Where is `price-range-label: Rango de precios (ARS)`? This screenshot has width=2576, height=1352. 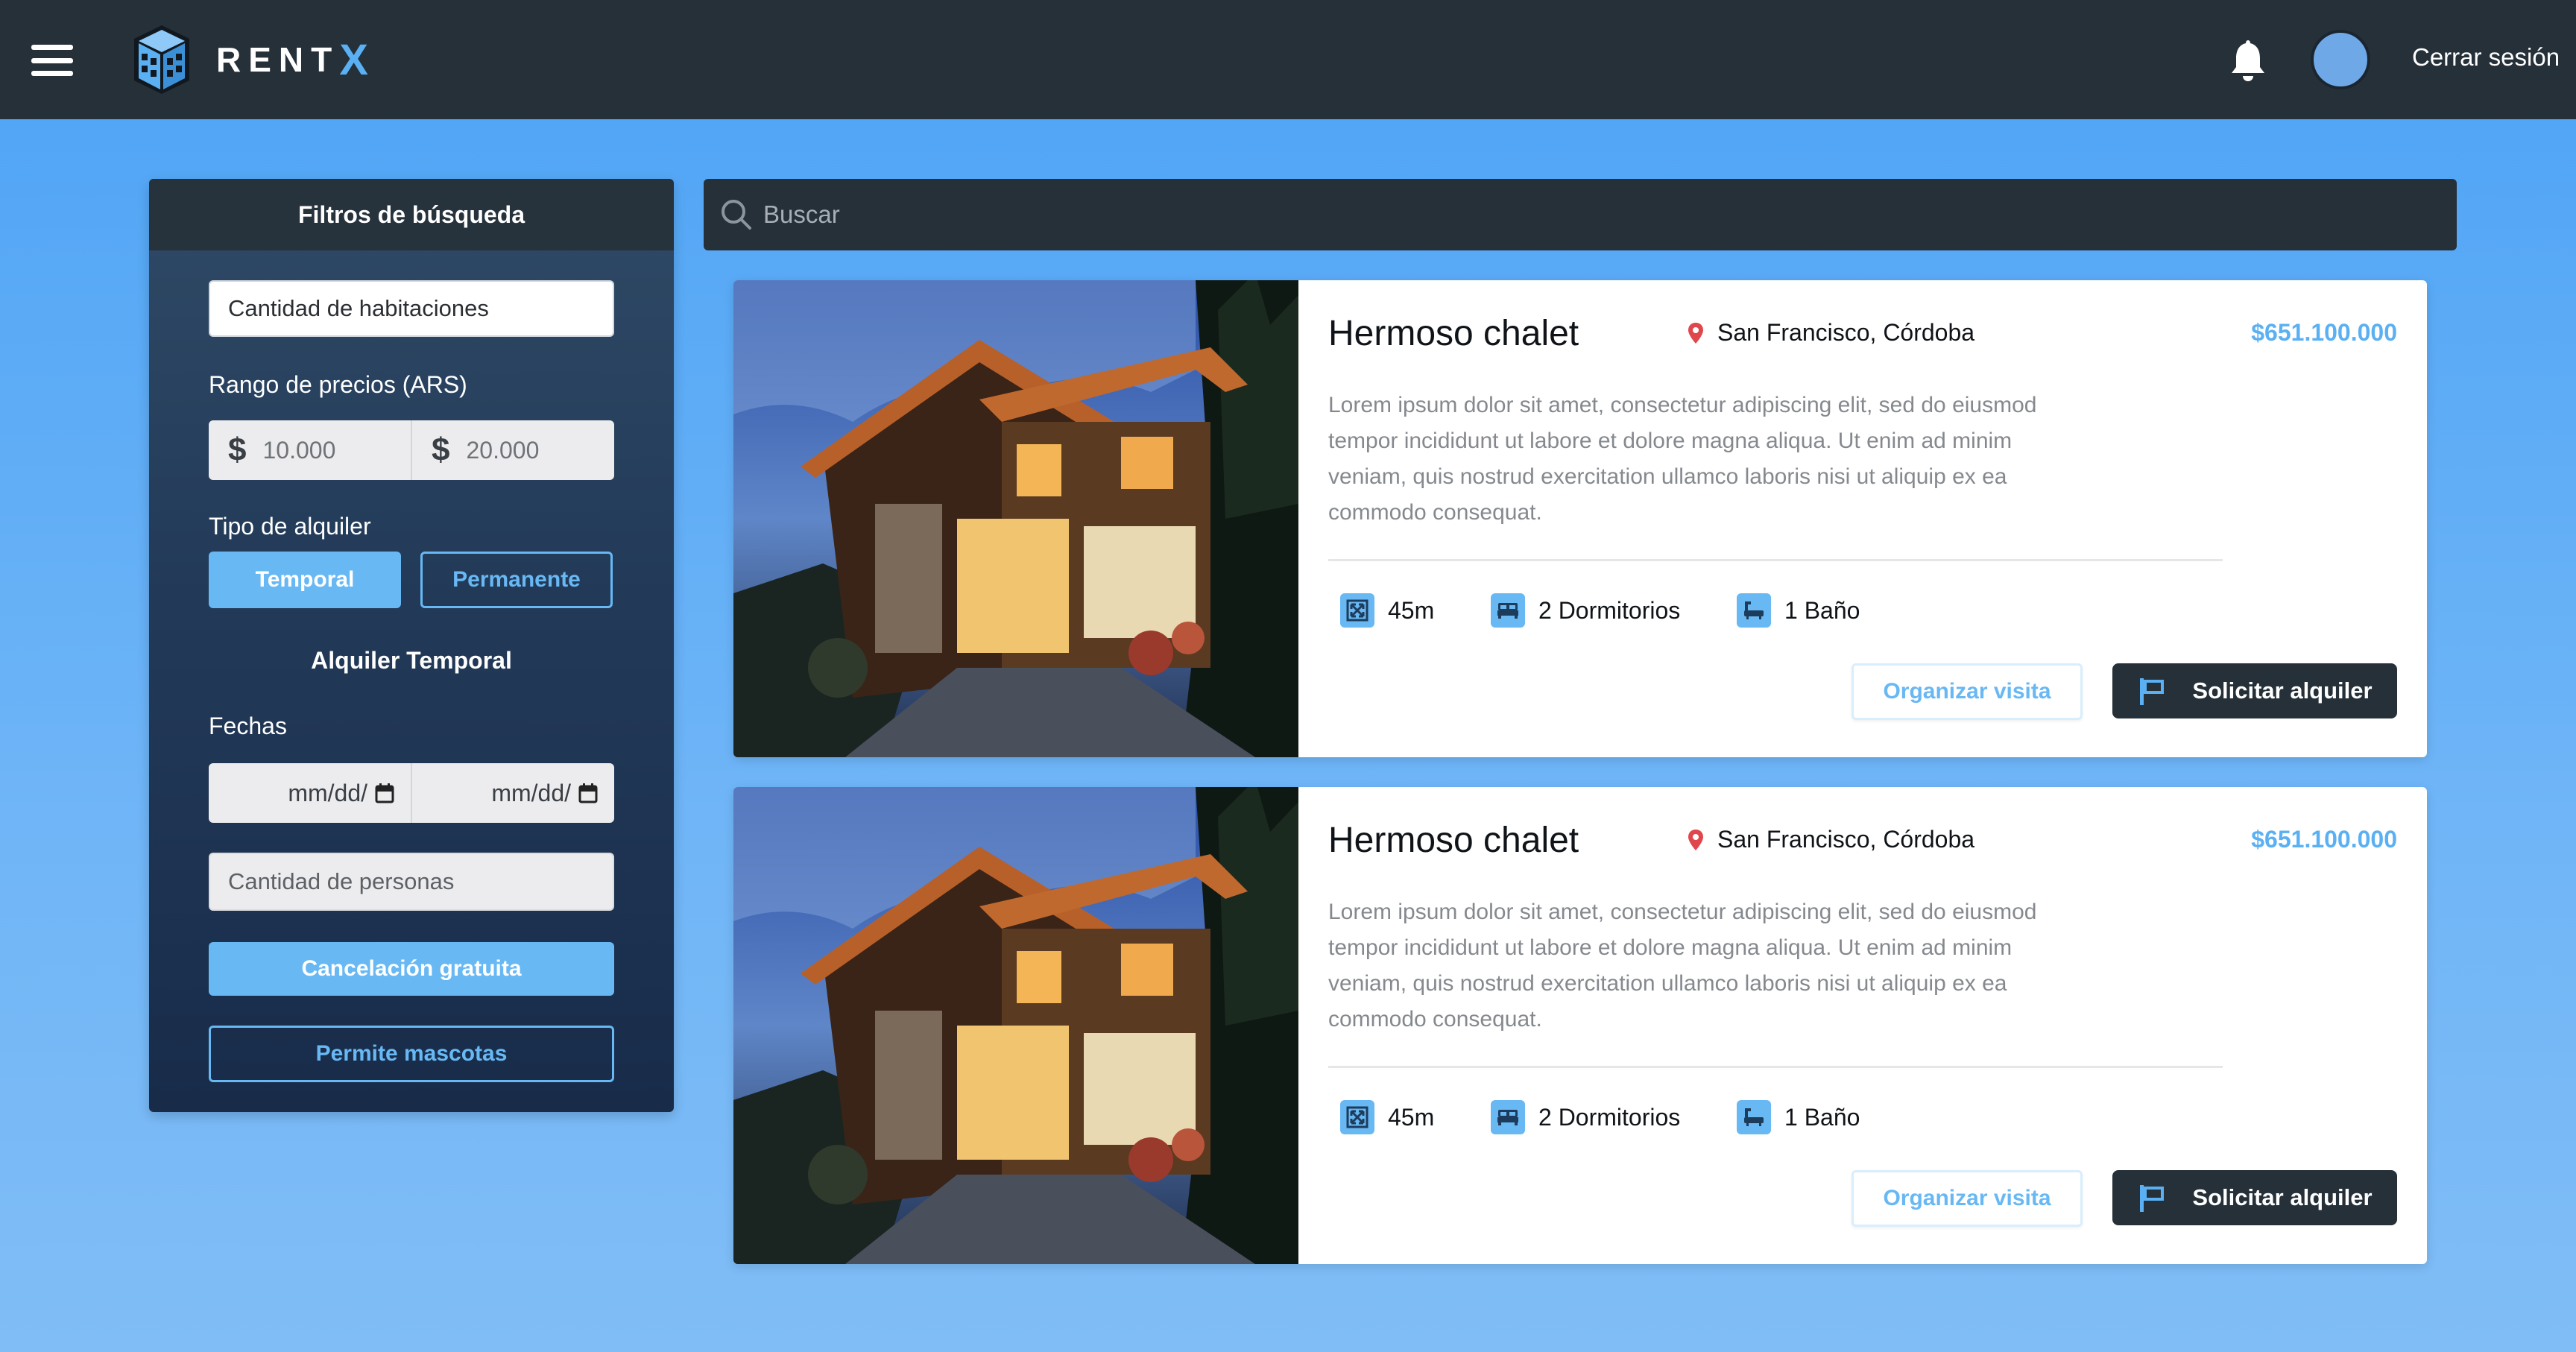 price-range-label: Rango de precios (ARS) is located at coordinates (338, 384).